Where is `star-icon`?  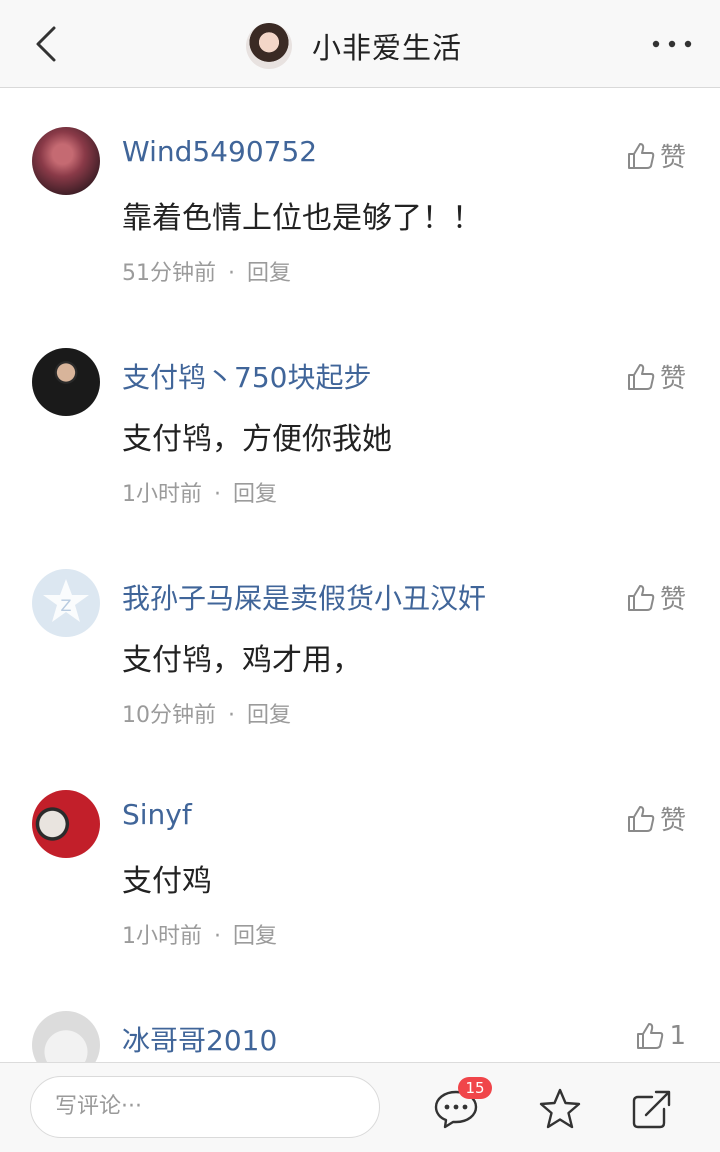 star-icon is located at coordinates (560, 1108).